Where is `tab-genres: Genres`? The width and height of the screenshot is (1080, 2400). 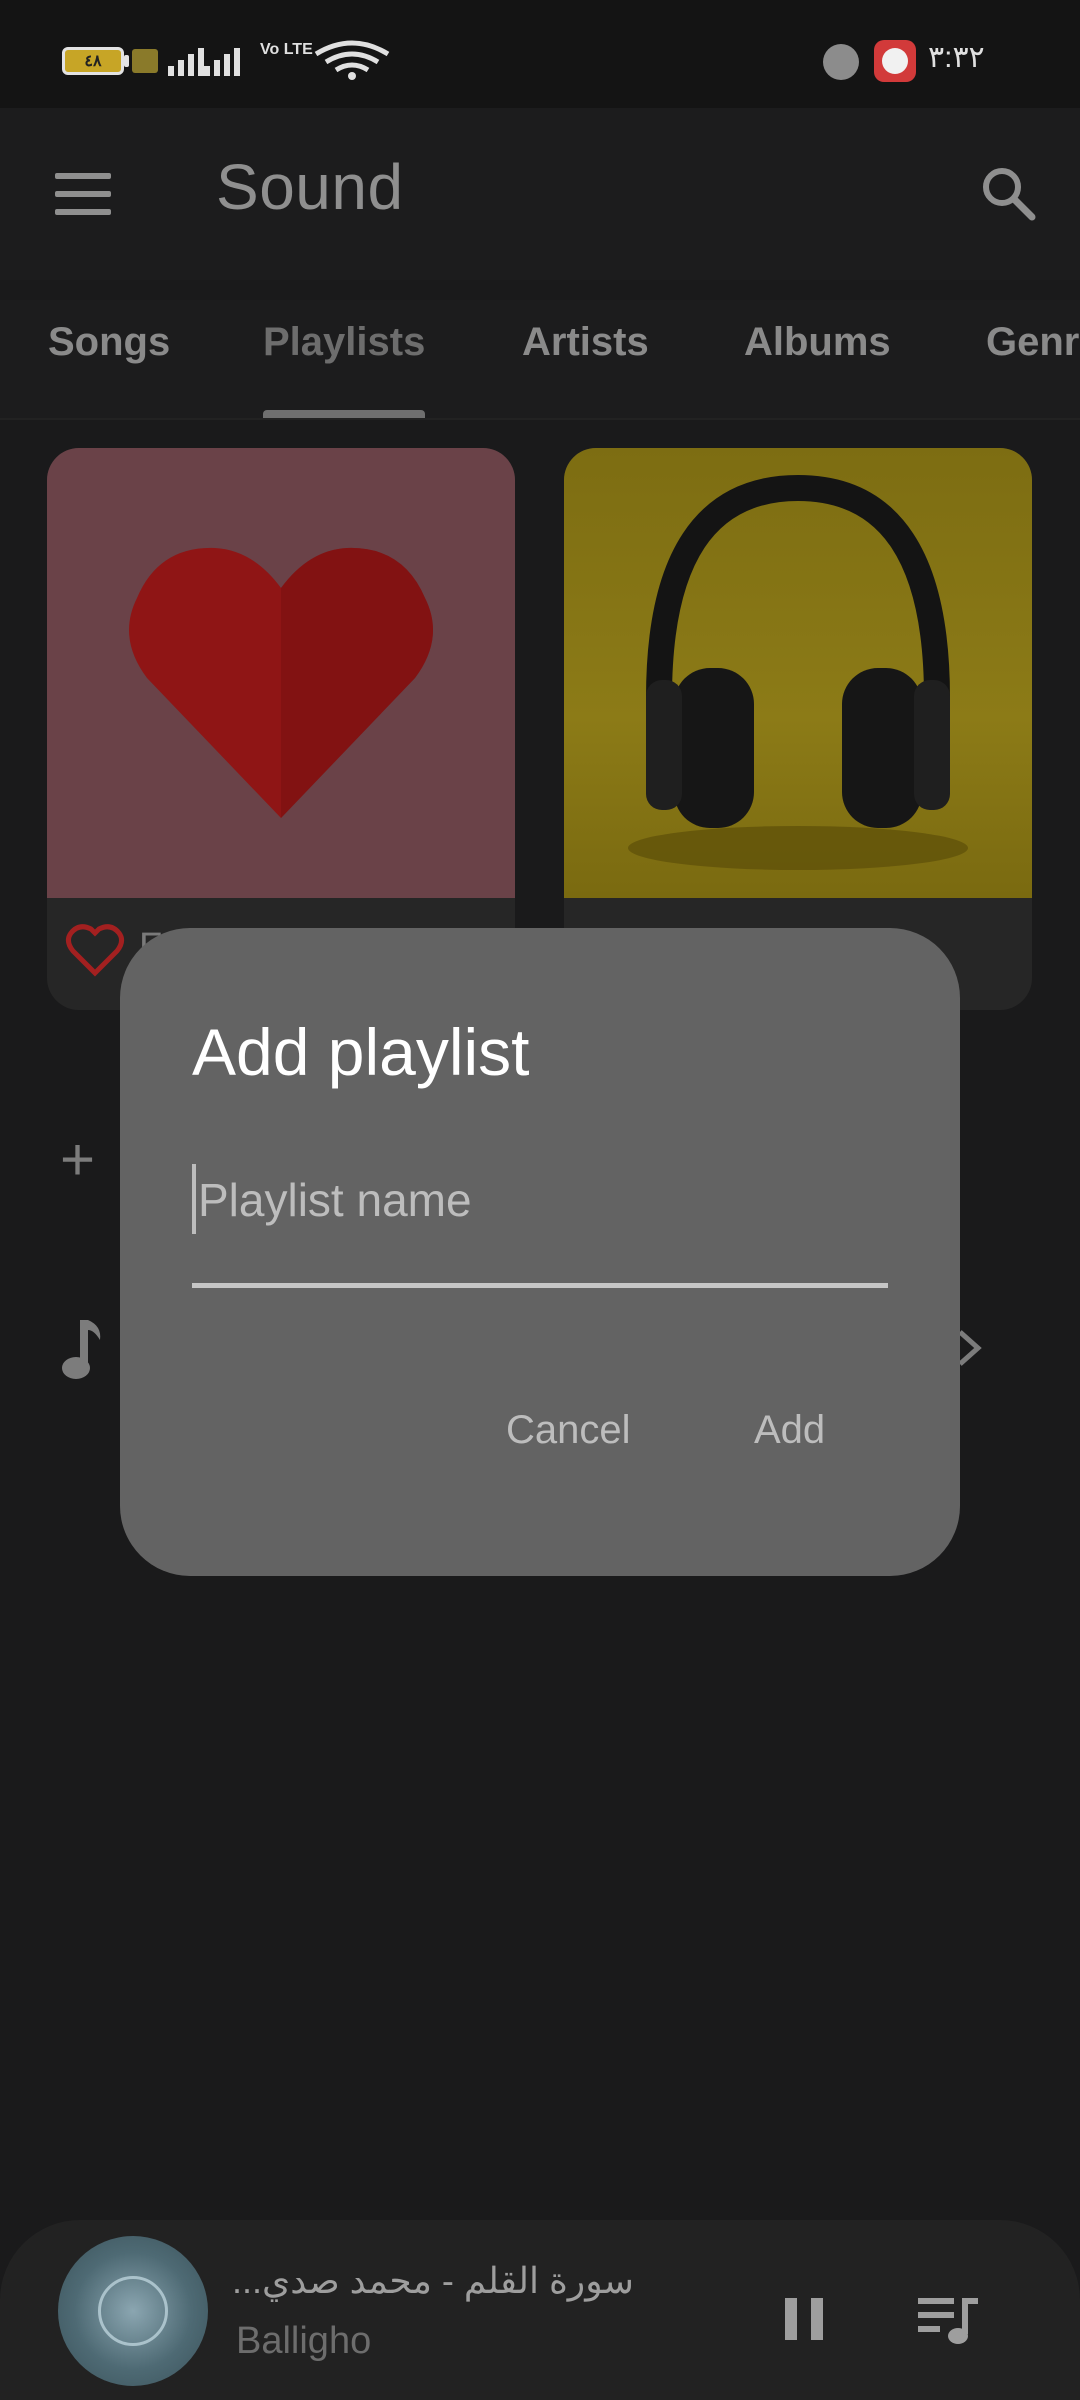
tab-genres: Genres is located at coordinates (1033, 342).